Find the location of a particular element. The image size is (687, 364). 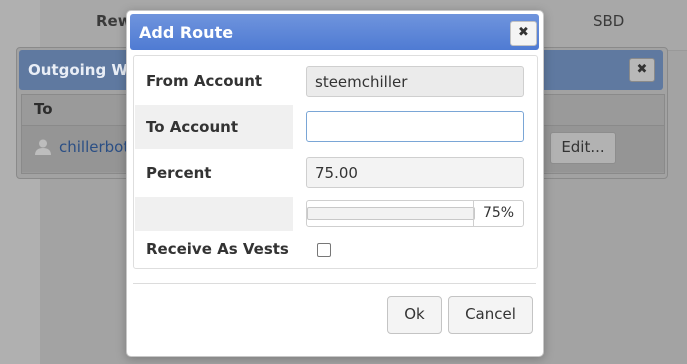

to-account-input is located at coordinates (415, 126).